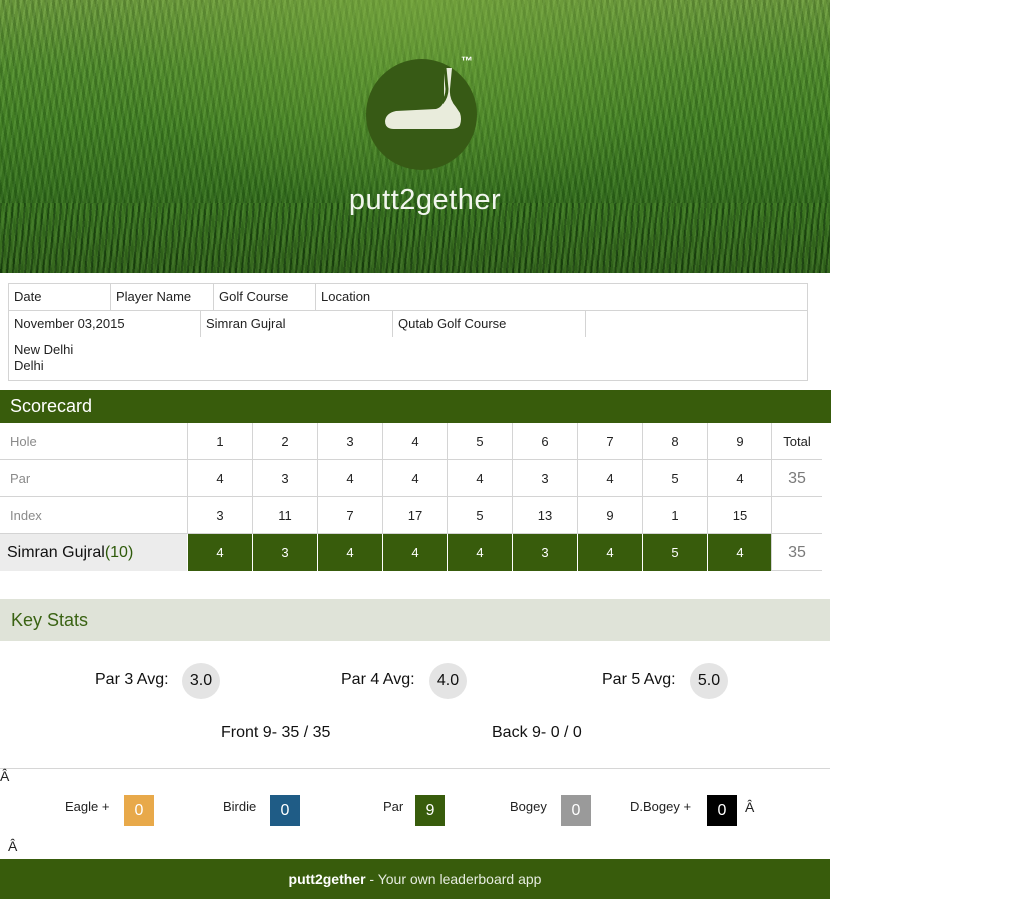 The width and height of the screenshot is (1024, 899). Describe the element at coordinates (453, 879) in the screenshot. I see `footer-tagline: - Your own leaderboard app` at that location.